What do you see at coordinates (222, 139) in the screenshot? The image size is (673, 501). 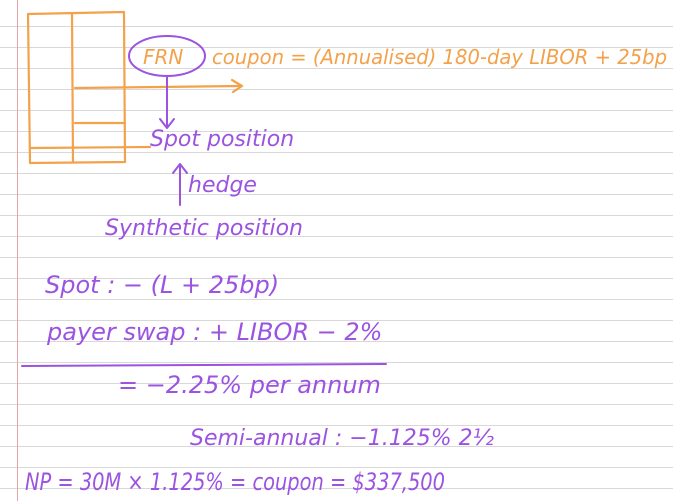 I see `spot-position-text: Spot position` at bounding box center [222, 139].